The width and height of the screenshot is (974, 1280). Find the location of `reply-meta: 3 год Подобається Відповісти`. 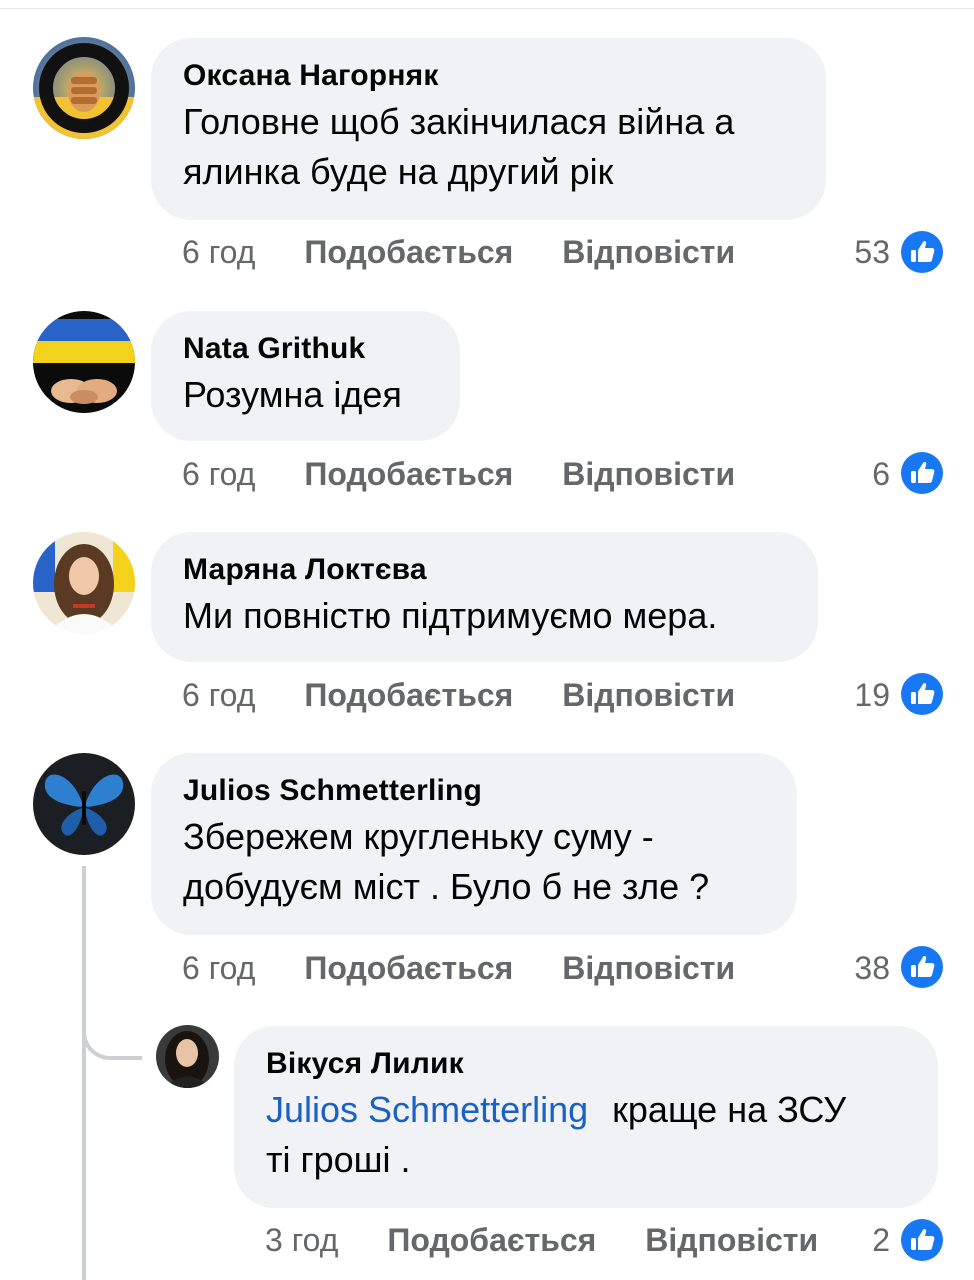

reply-meta: 3 год Подобається Відповісти is located at coordinates (541, 1240).